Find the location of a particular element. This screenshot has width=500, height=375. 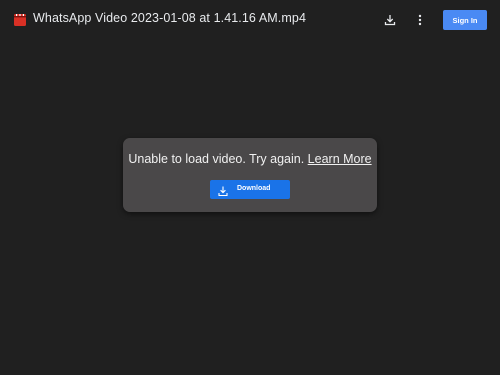

error-message: Unable to load video. Try again. is located at coordinates (216, 159).